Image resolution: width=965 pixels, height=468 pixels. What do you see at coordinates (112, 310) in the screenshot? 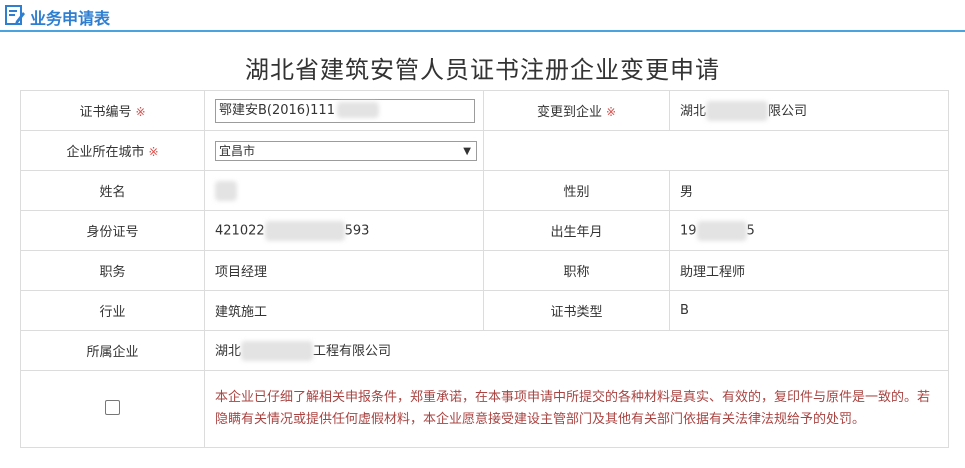
I see `industry-label: 行业` at bounding box center [112, 310].